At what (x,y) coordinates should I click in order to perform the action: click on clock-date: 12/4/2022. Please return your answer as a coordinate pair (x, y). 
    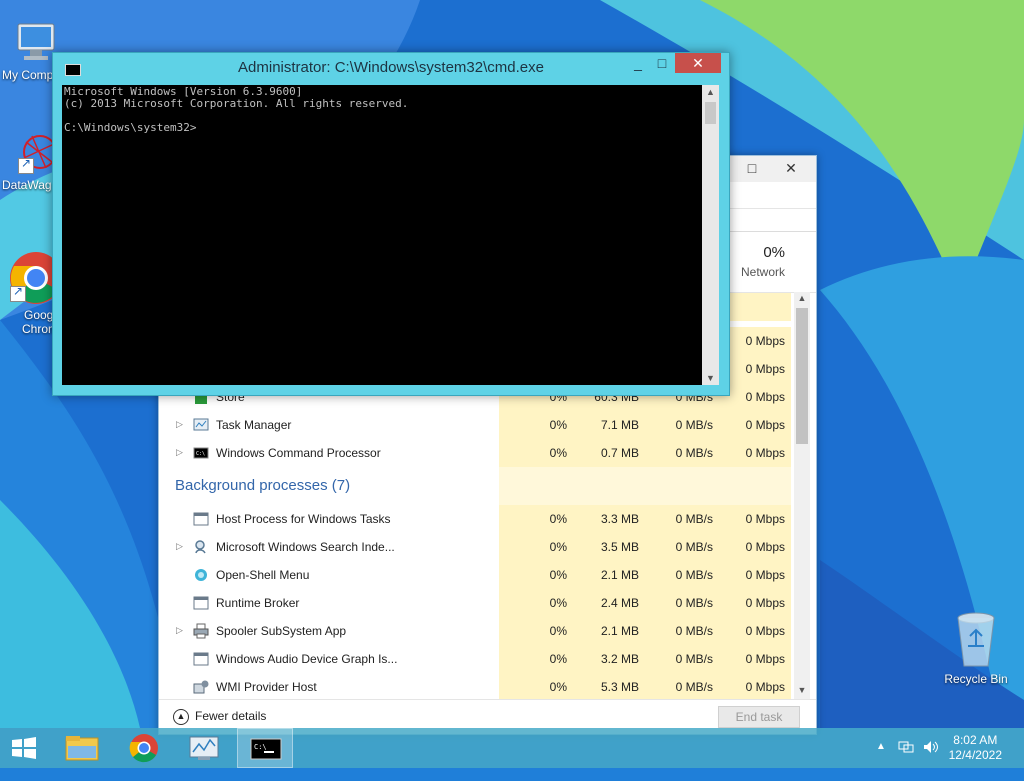
    Looking at the image, I should click on (975, 755).